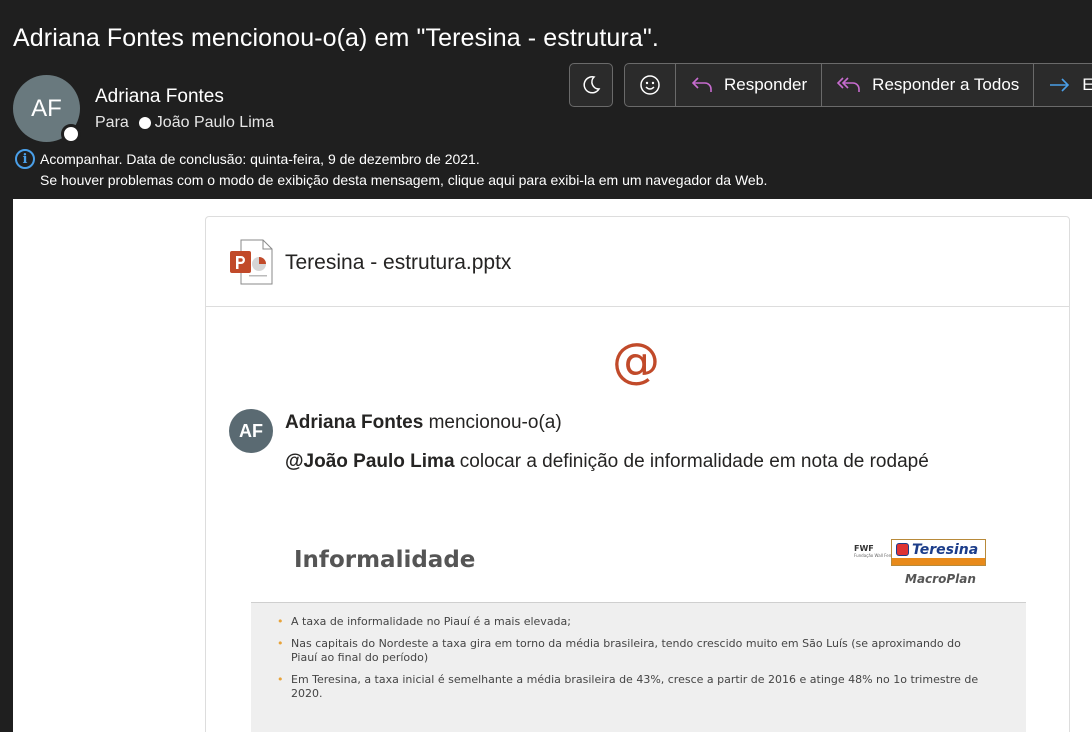  I want to click on smiley-icon, so click(650, 85).